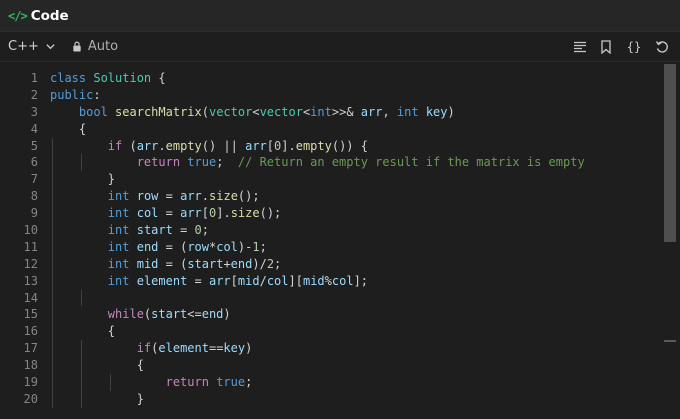 This screenshot has width=680, height=419. What do you see at coordinates (263, 280) in the screenshot?
I see `code-token: /` at bounding box center [263, 280].